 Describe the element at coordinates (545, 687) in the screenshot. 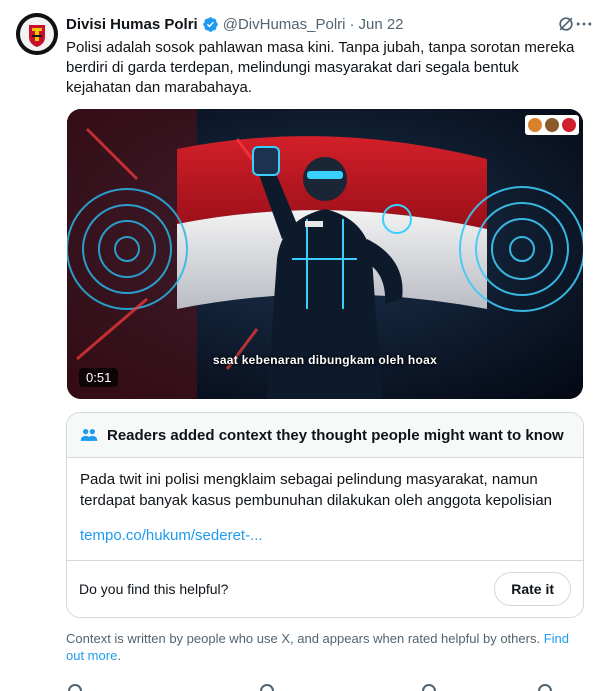

I see `views-icon` at that location.